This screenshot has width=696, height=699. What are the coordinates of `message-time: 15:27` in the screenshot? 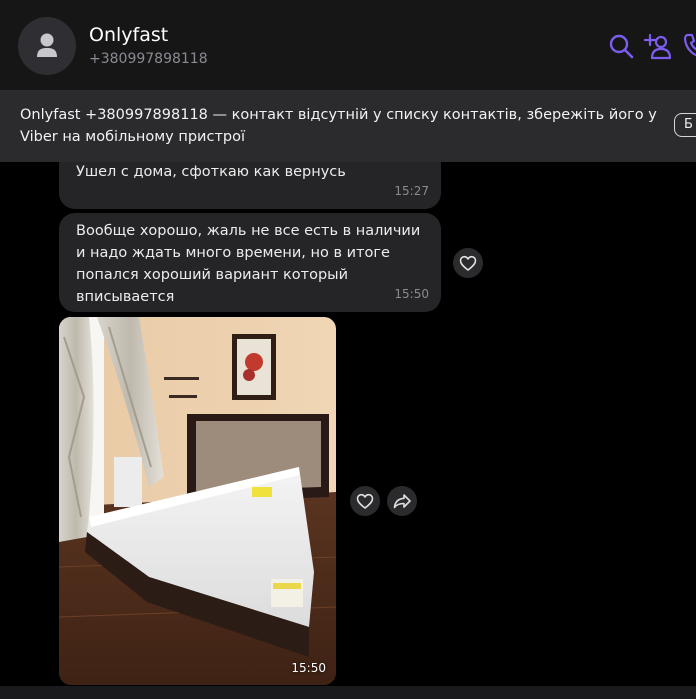 It's located at (411, 191).